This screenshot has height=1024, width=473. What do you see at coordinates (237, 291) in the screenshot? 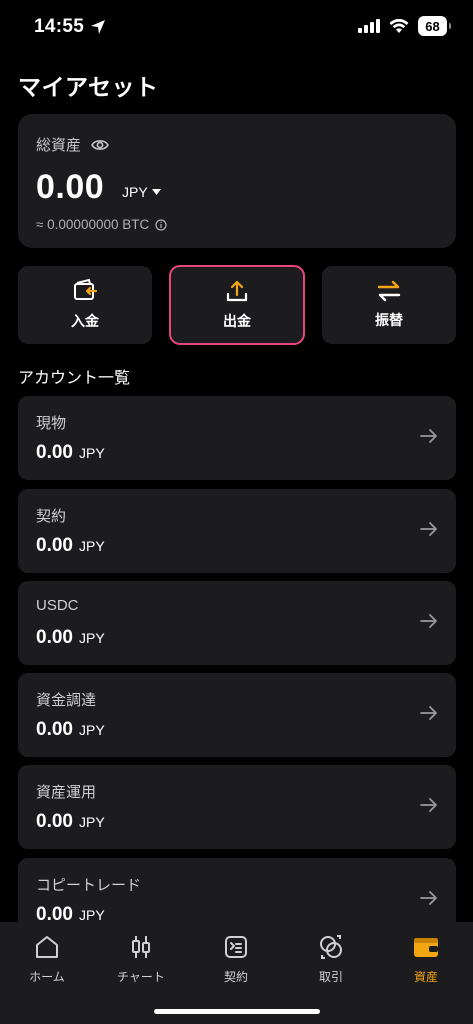
I see `withdraw-upload-icon` at bounding box center [237, 291].